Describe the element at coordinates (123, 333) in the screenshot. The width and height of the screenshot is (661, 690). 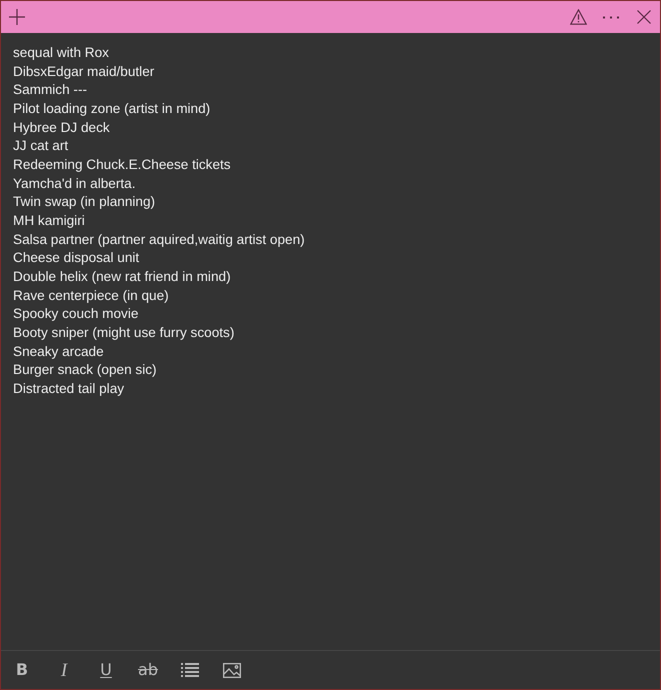
I see `note-line: Booty sniper (might use furry scoots)` at that location.